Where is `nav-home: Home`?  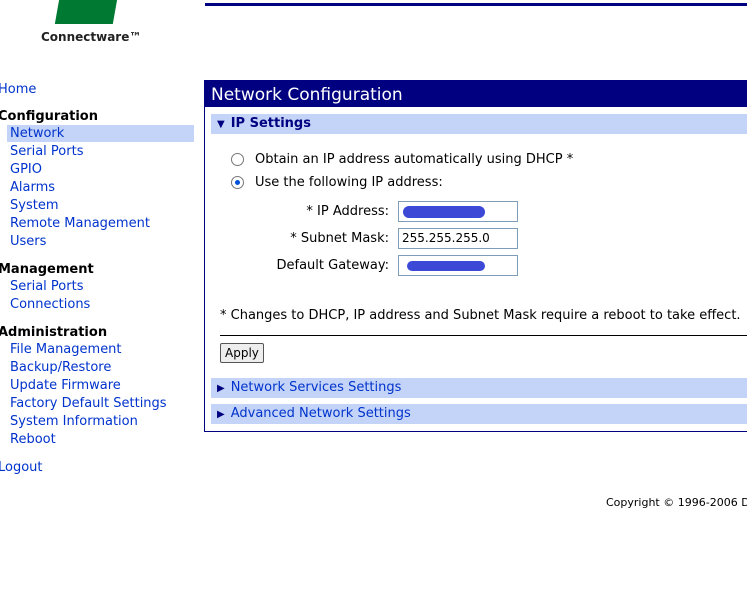 nav-home: Home is located at coordinates (18, 89).